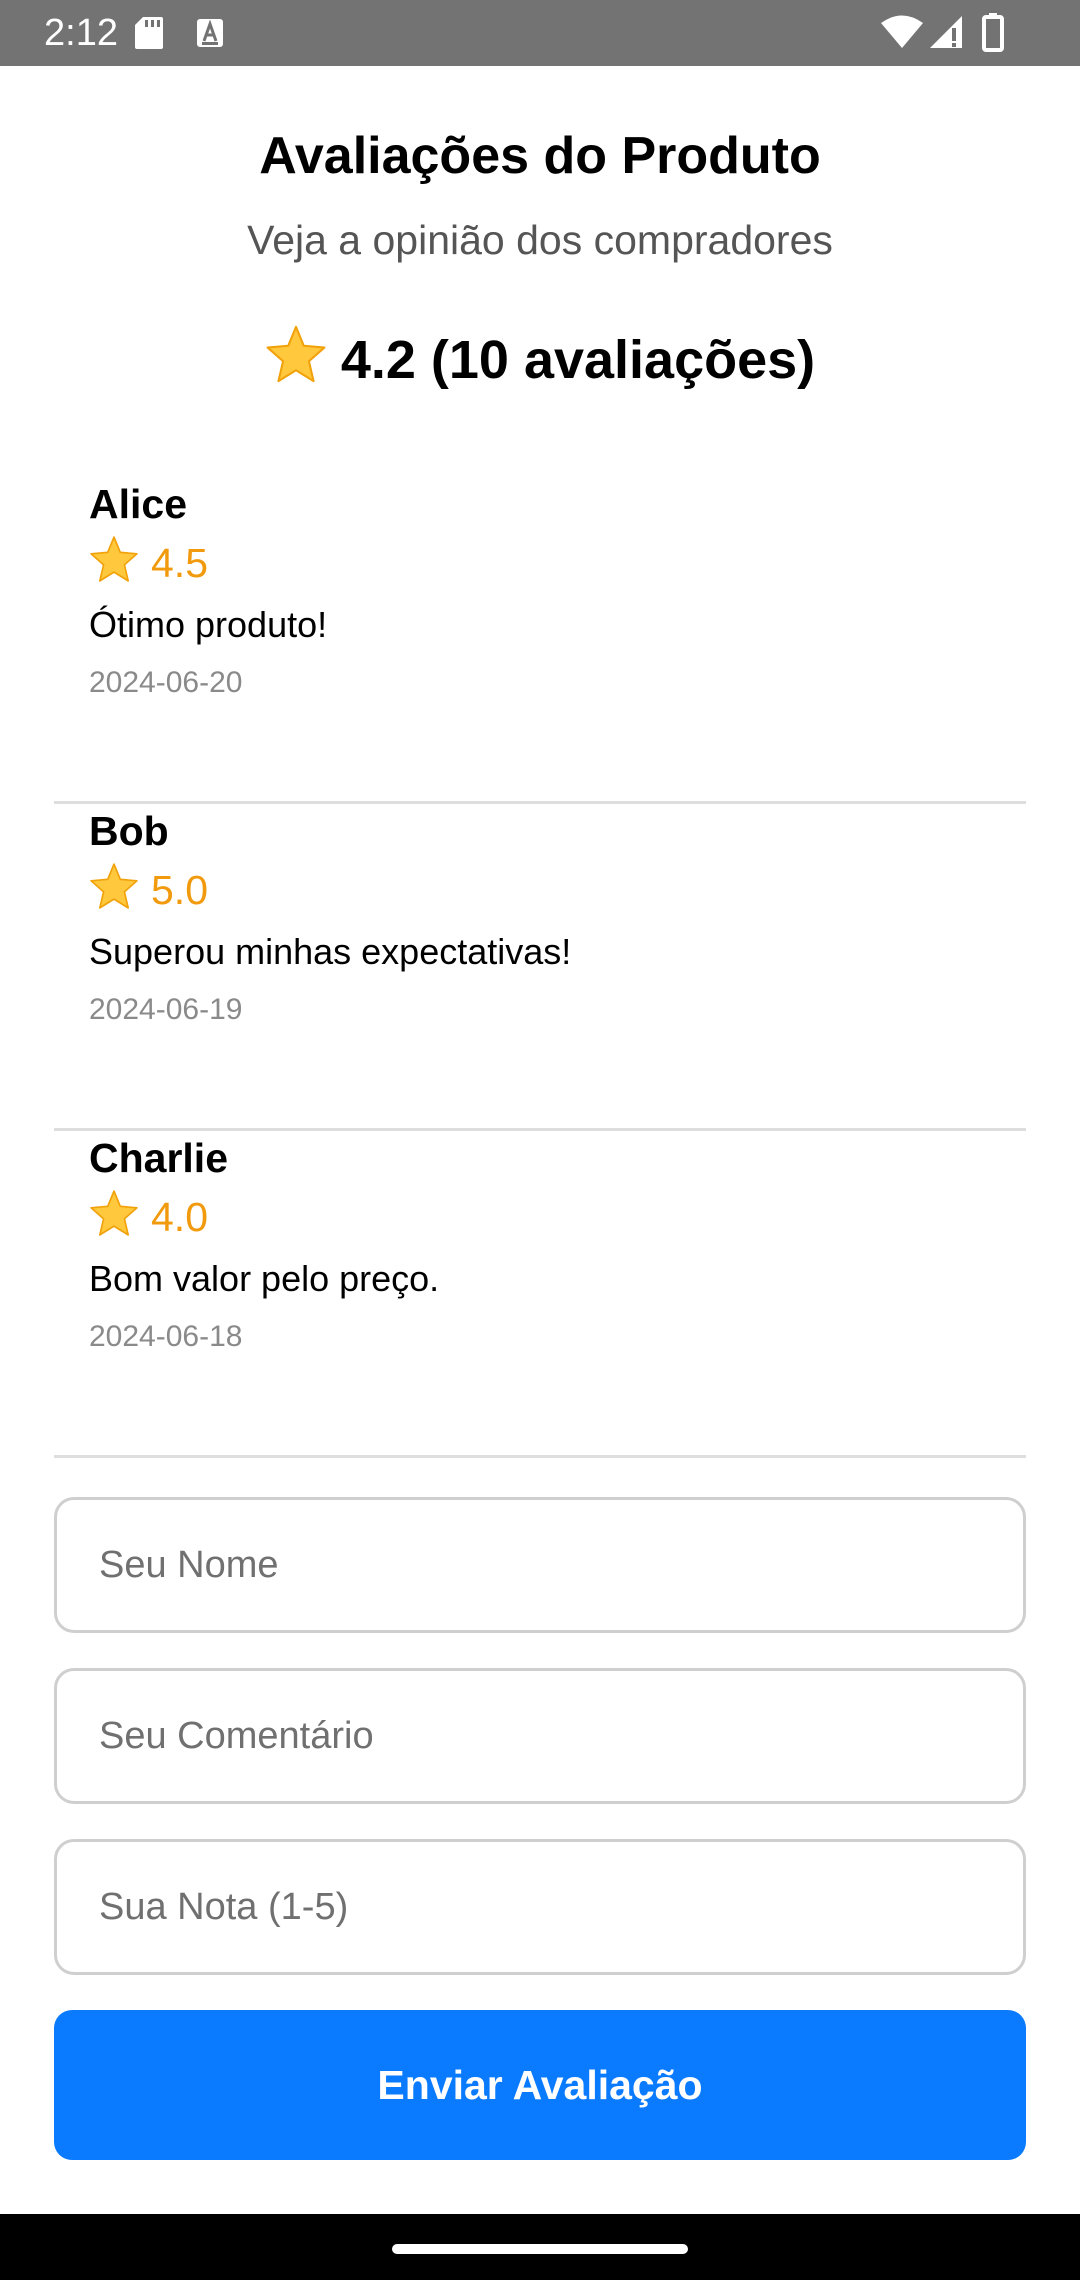 Image resolution: width=1080 pixels, height=2280 pixels. Describe the element at coordinates (148, 889) in the screenshot. I see `review-rating: 5.0` at that location.